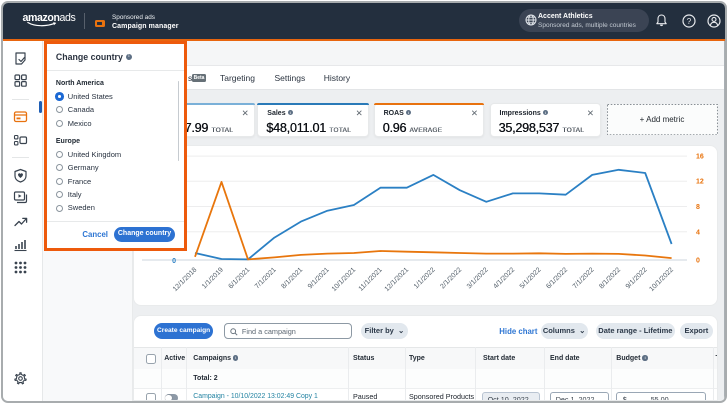  I want to click on svg-text: 2/1/2022, so click(451, 278).